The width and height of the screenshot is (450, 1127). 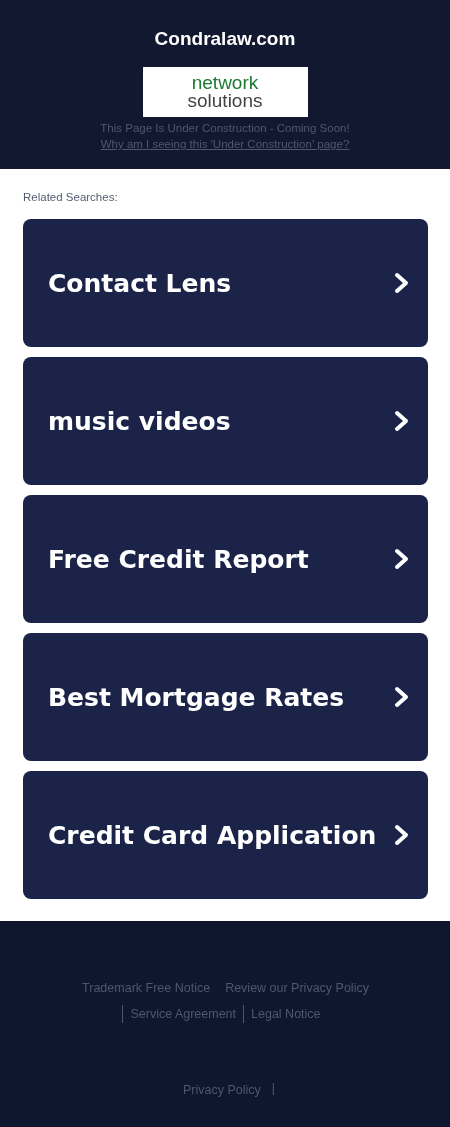 I want to click on search-link-card: Best Mortgage Rates, so click(x=225, y=697).